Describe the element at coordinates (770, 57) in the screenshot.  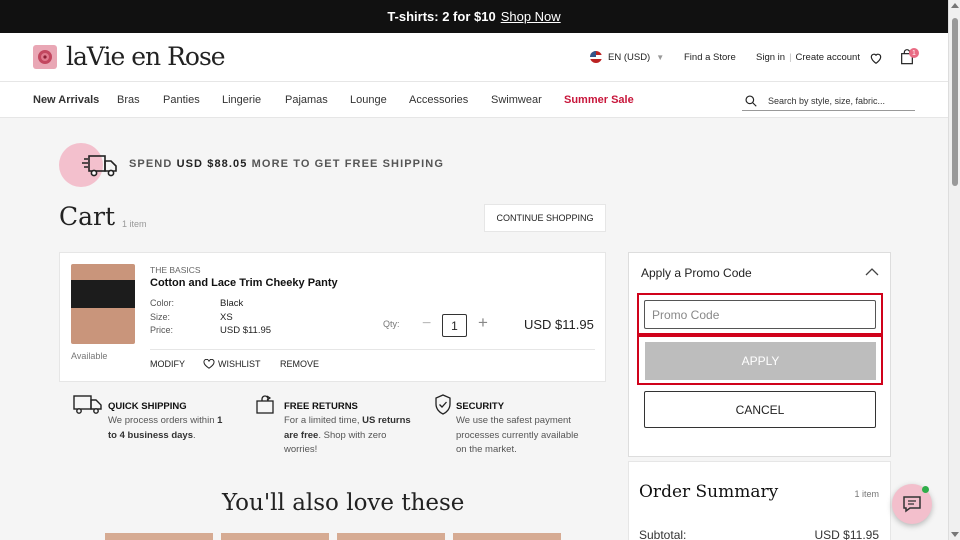
I see `sign-in-link: Sign in` at that location.